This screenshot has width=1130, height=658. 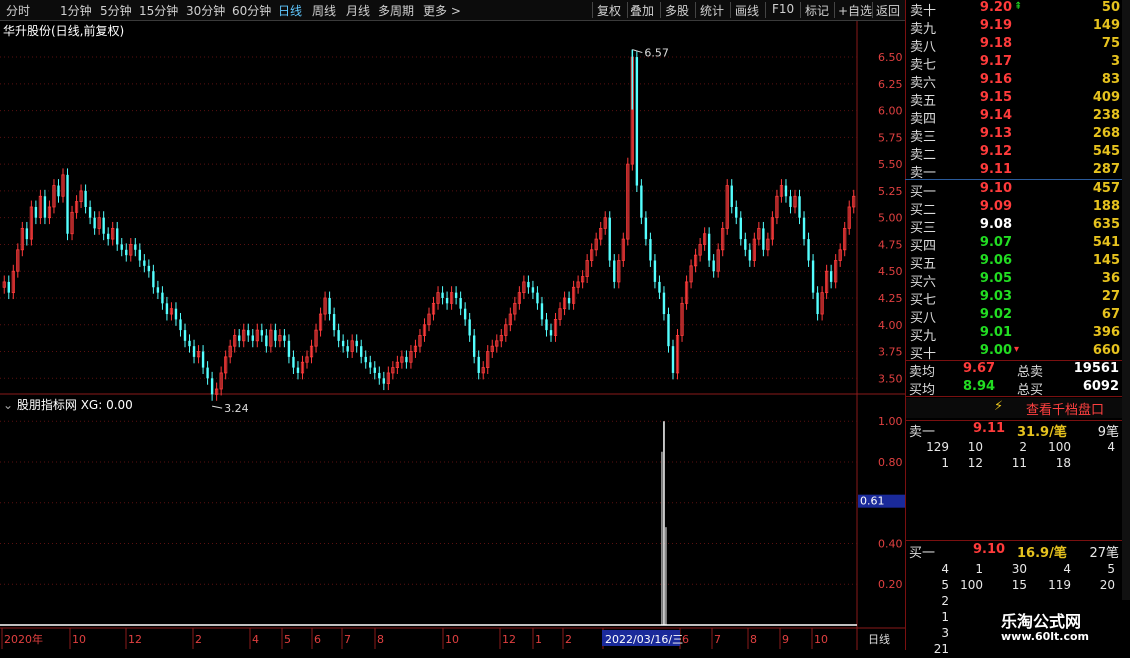 I want to click on buy-level-row: 买六 9.05 36, so click(x=1018, y=280).